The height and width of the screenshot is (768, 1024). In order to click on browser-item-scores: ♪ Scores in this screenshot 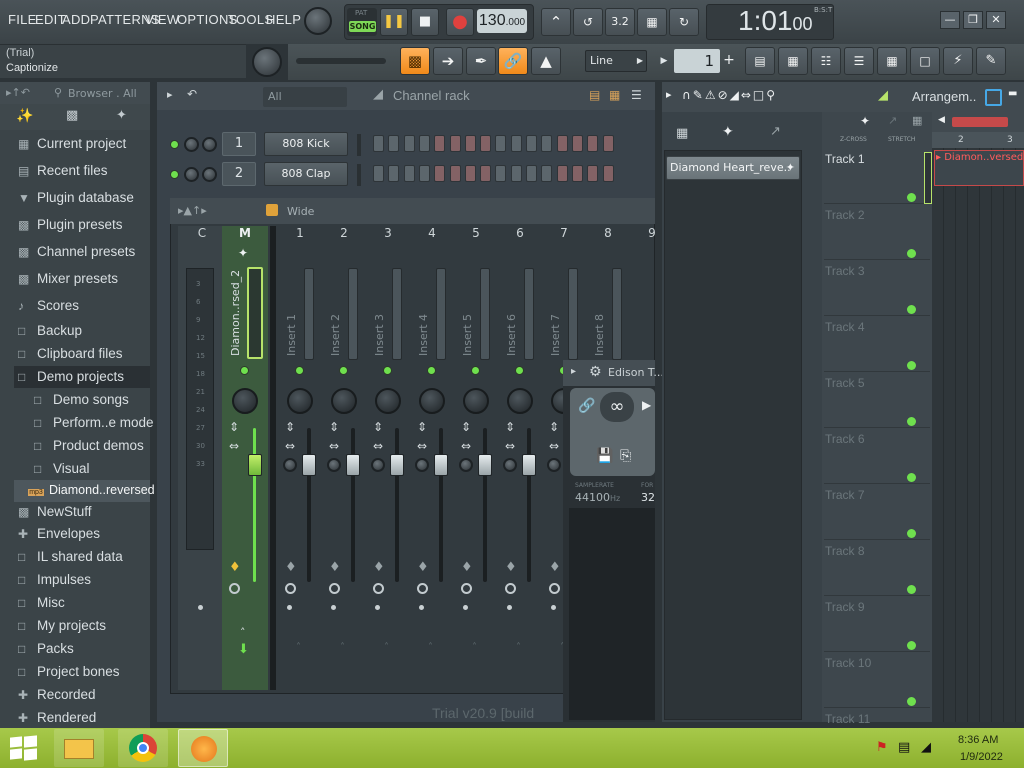, I will do `click(48, 305)`.